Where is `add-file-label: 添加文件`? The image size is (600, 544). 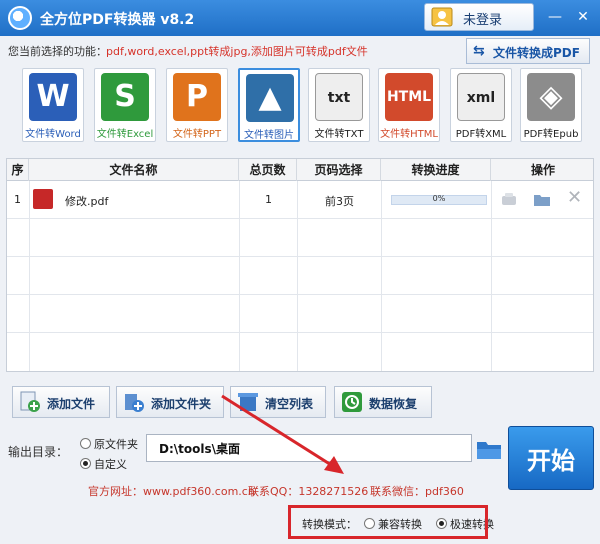 add-file-label: 添加文件 is located at coordinates (71, 404).